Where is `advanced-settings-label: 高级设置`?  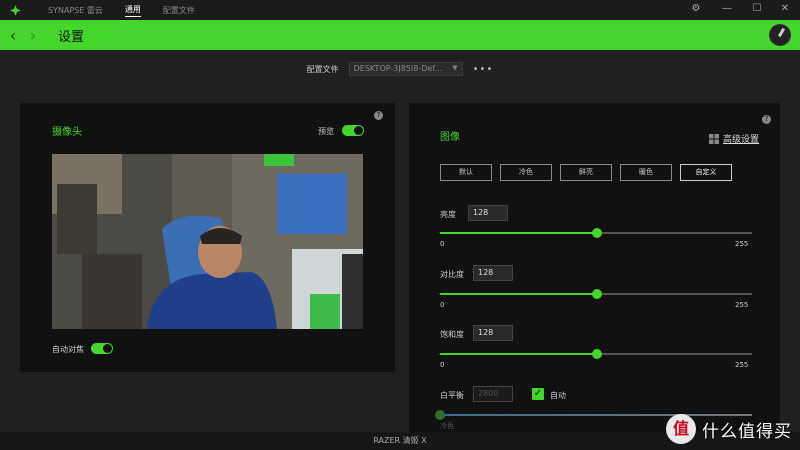 advanced-settings-label: 高级设置 is located at coordinates (741, 140).